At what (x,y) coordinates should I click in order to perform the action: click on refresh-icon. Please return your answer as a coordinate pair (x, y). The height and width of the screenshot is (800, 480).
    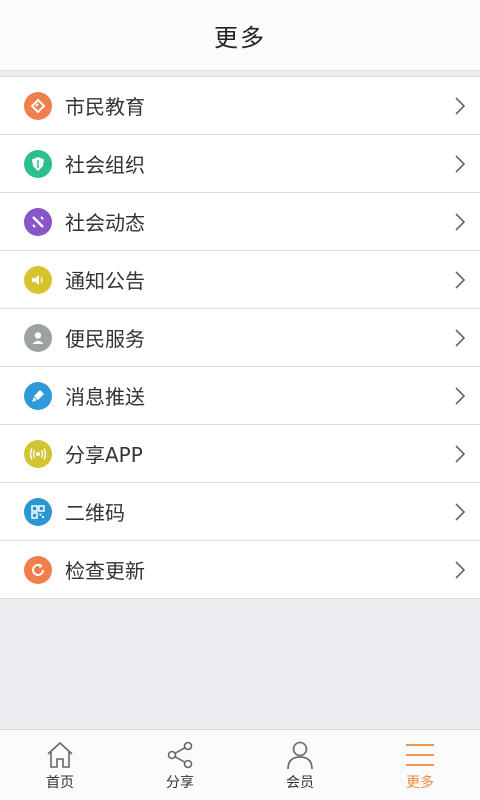
    Looking at the image, I should click on (38, 569).